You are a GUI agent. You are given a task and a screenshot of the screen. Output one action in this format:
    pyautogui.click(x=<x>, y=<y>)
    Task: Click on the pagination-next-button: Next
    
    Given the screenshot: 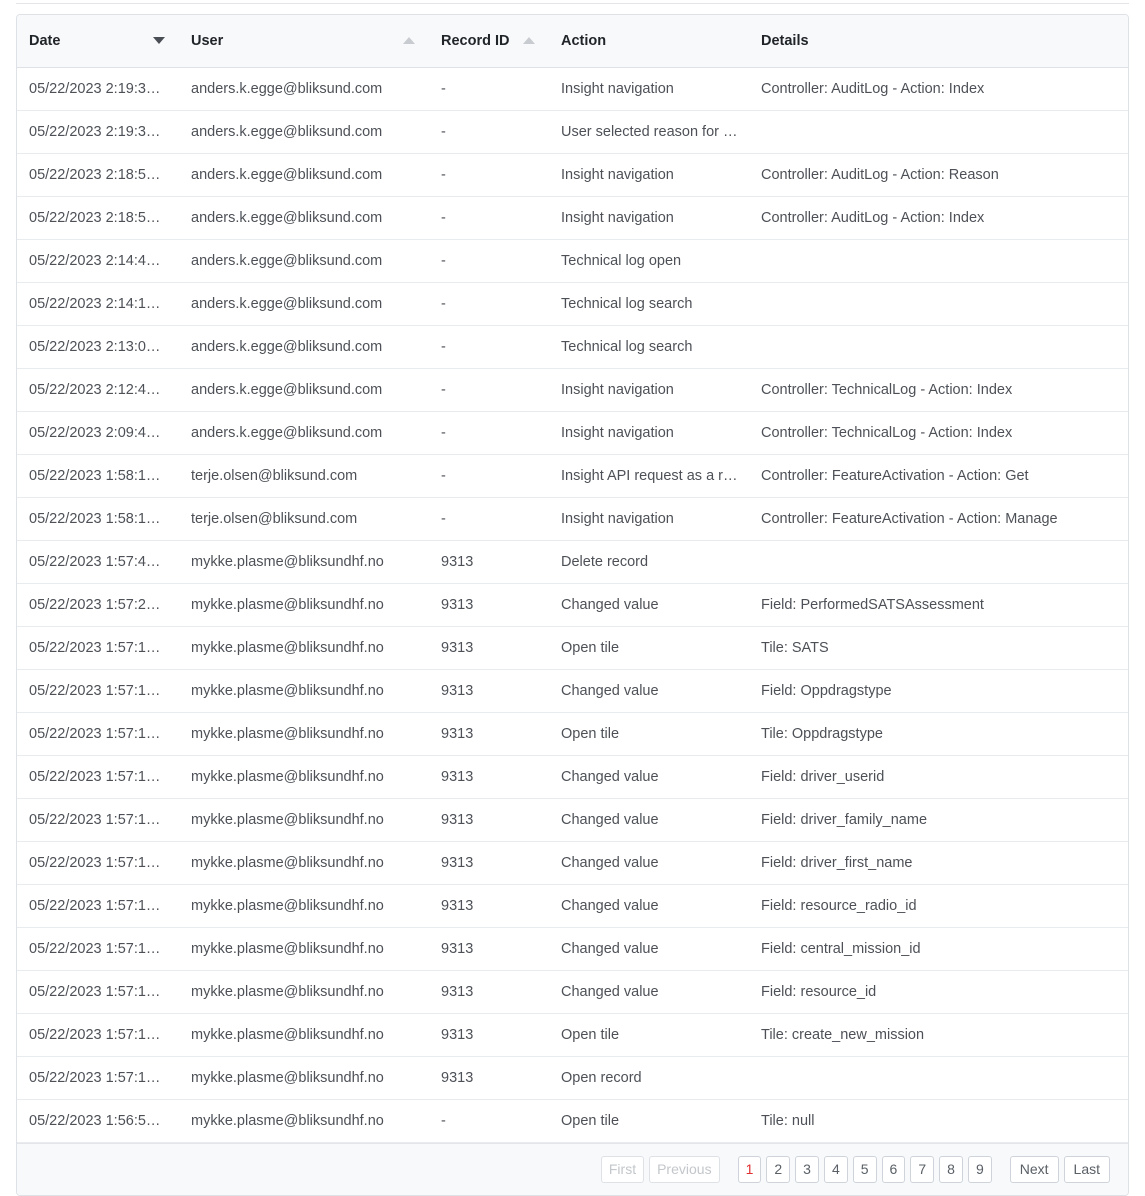 What is the action you would take?
    pyautogui.click(x=1034, y=1169)
    